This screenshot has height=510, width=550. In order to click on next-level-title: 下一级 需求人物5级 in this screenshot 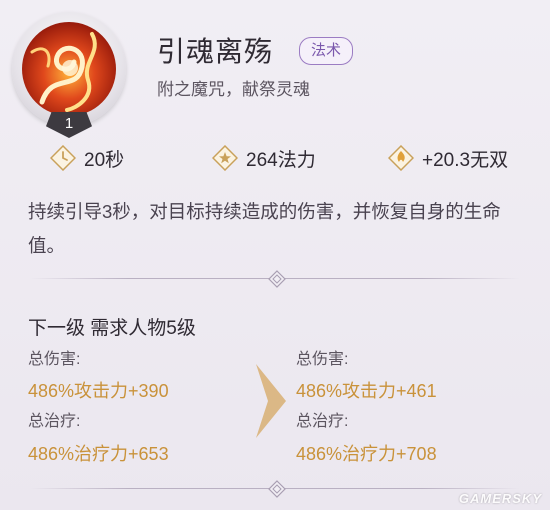, I will do `click(112, 328)`.